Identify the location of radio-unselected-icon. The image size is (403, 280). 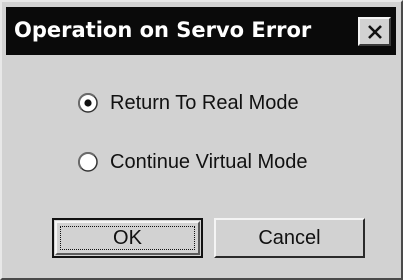
(88, 162).